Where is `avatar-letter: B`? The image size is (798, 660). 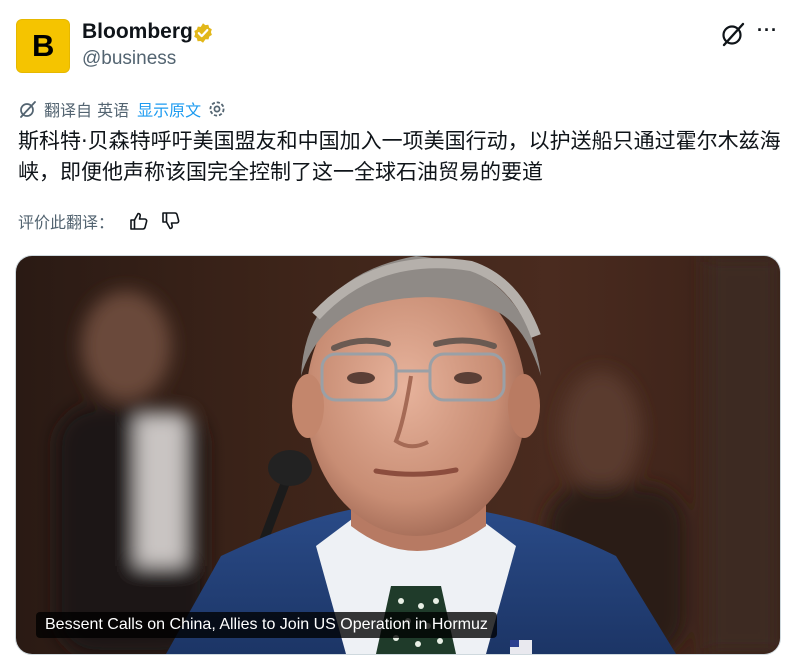
avatar-letter: B is located at coordinates (43, 45).